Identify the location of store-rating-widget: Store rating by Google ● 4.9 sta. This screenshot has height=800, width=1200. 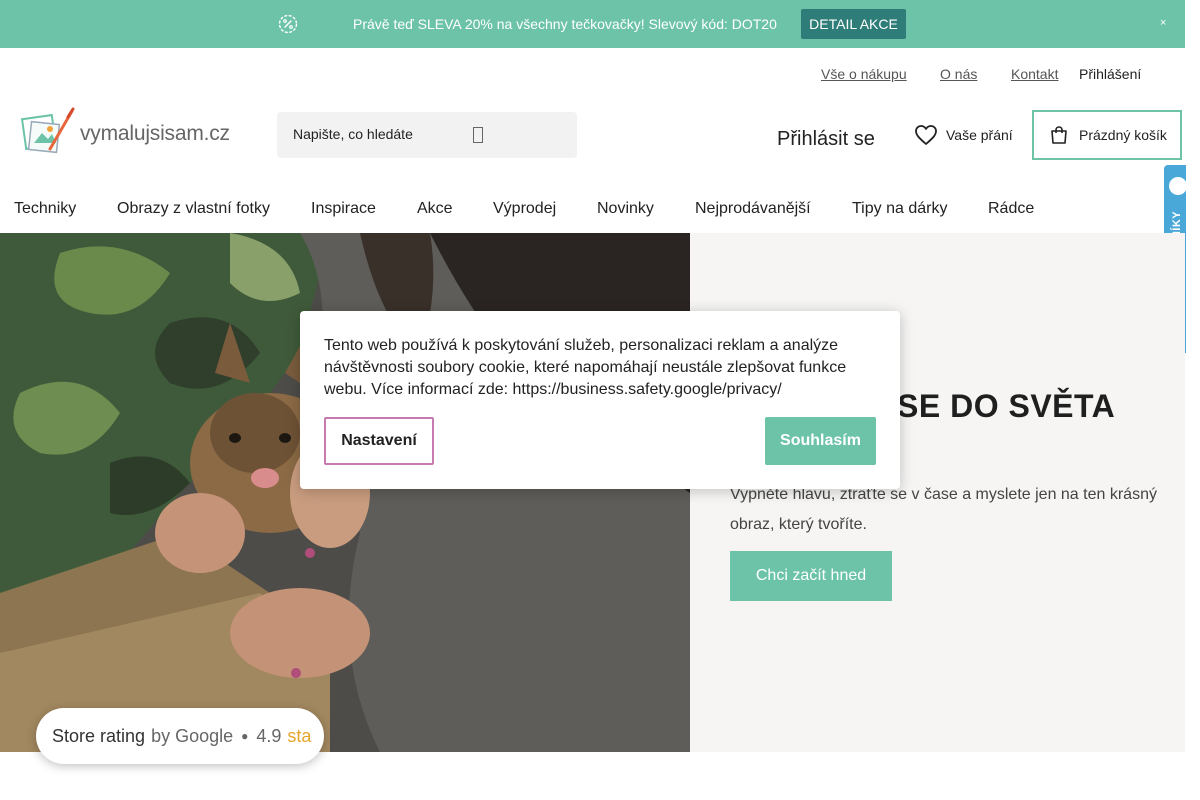
(180, 736).